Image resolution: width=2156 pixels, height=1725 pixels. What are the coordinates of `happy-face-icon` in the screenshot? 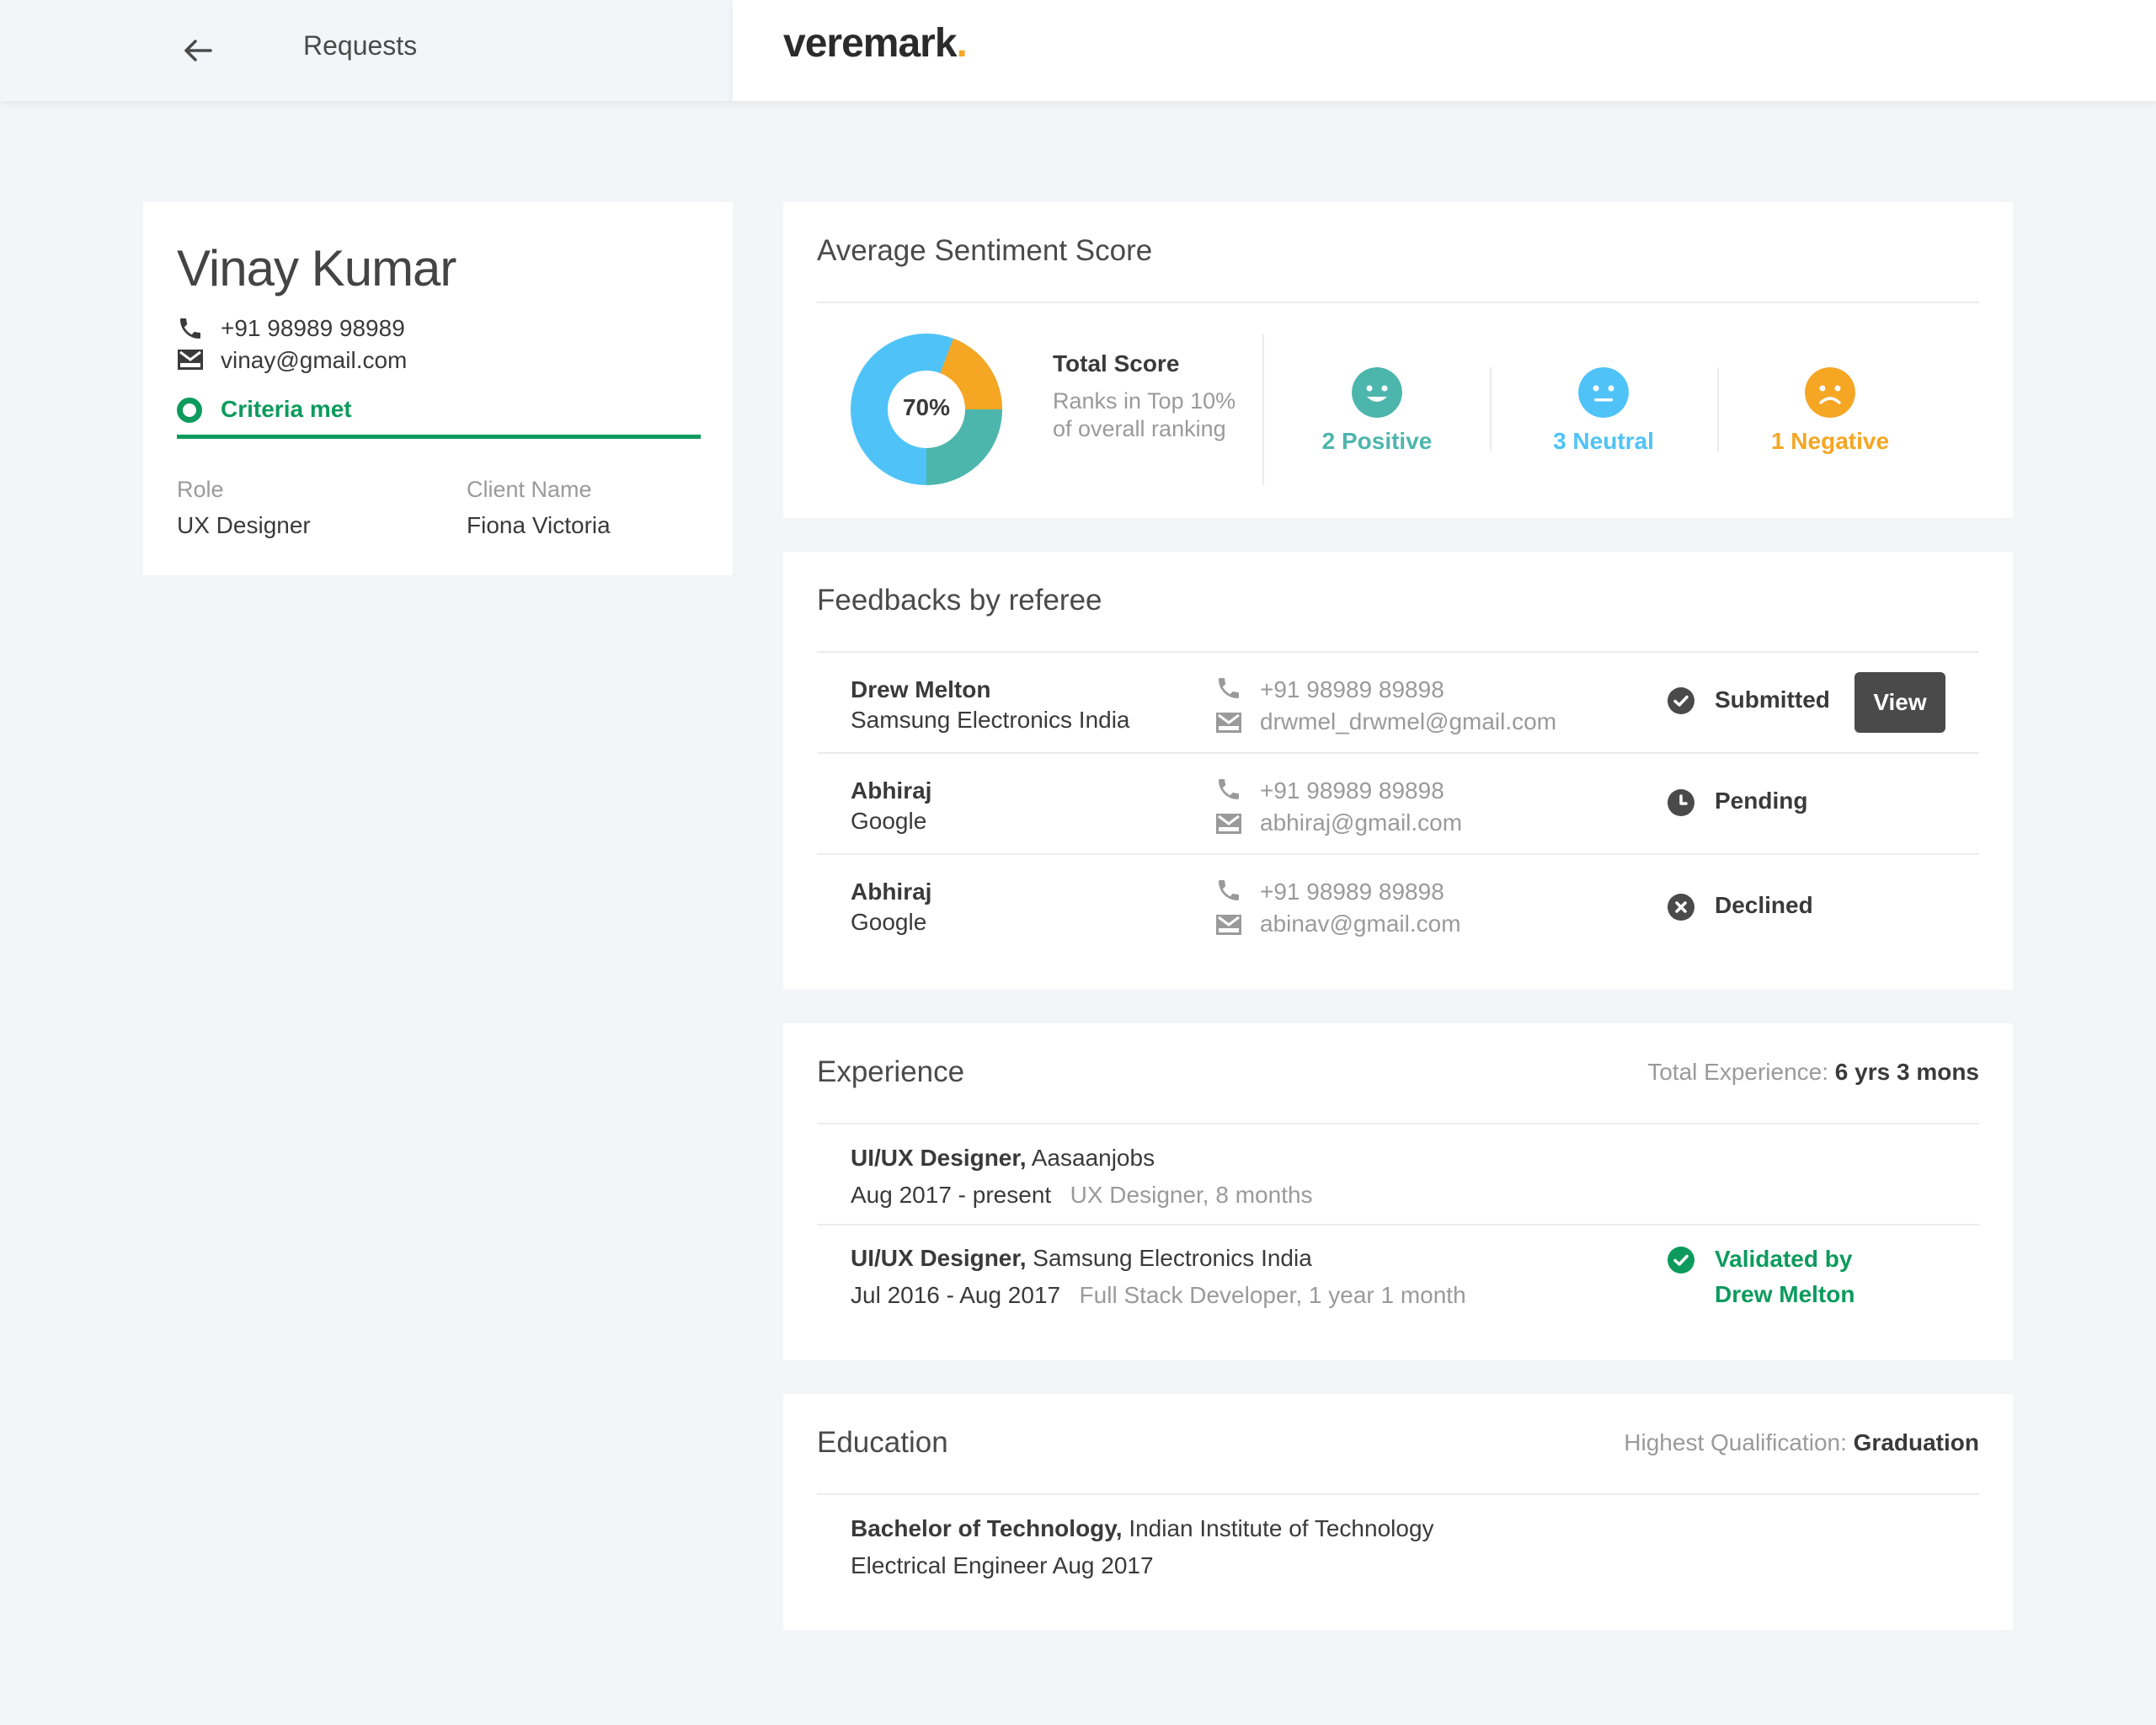 It's located at (1377, 392).